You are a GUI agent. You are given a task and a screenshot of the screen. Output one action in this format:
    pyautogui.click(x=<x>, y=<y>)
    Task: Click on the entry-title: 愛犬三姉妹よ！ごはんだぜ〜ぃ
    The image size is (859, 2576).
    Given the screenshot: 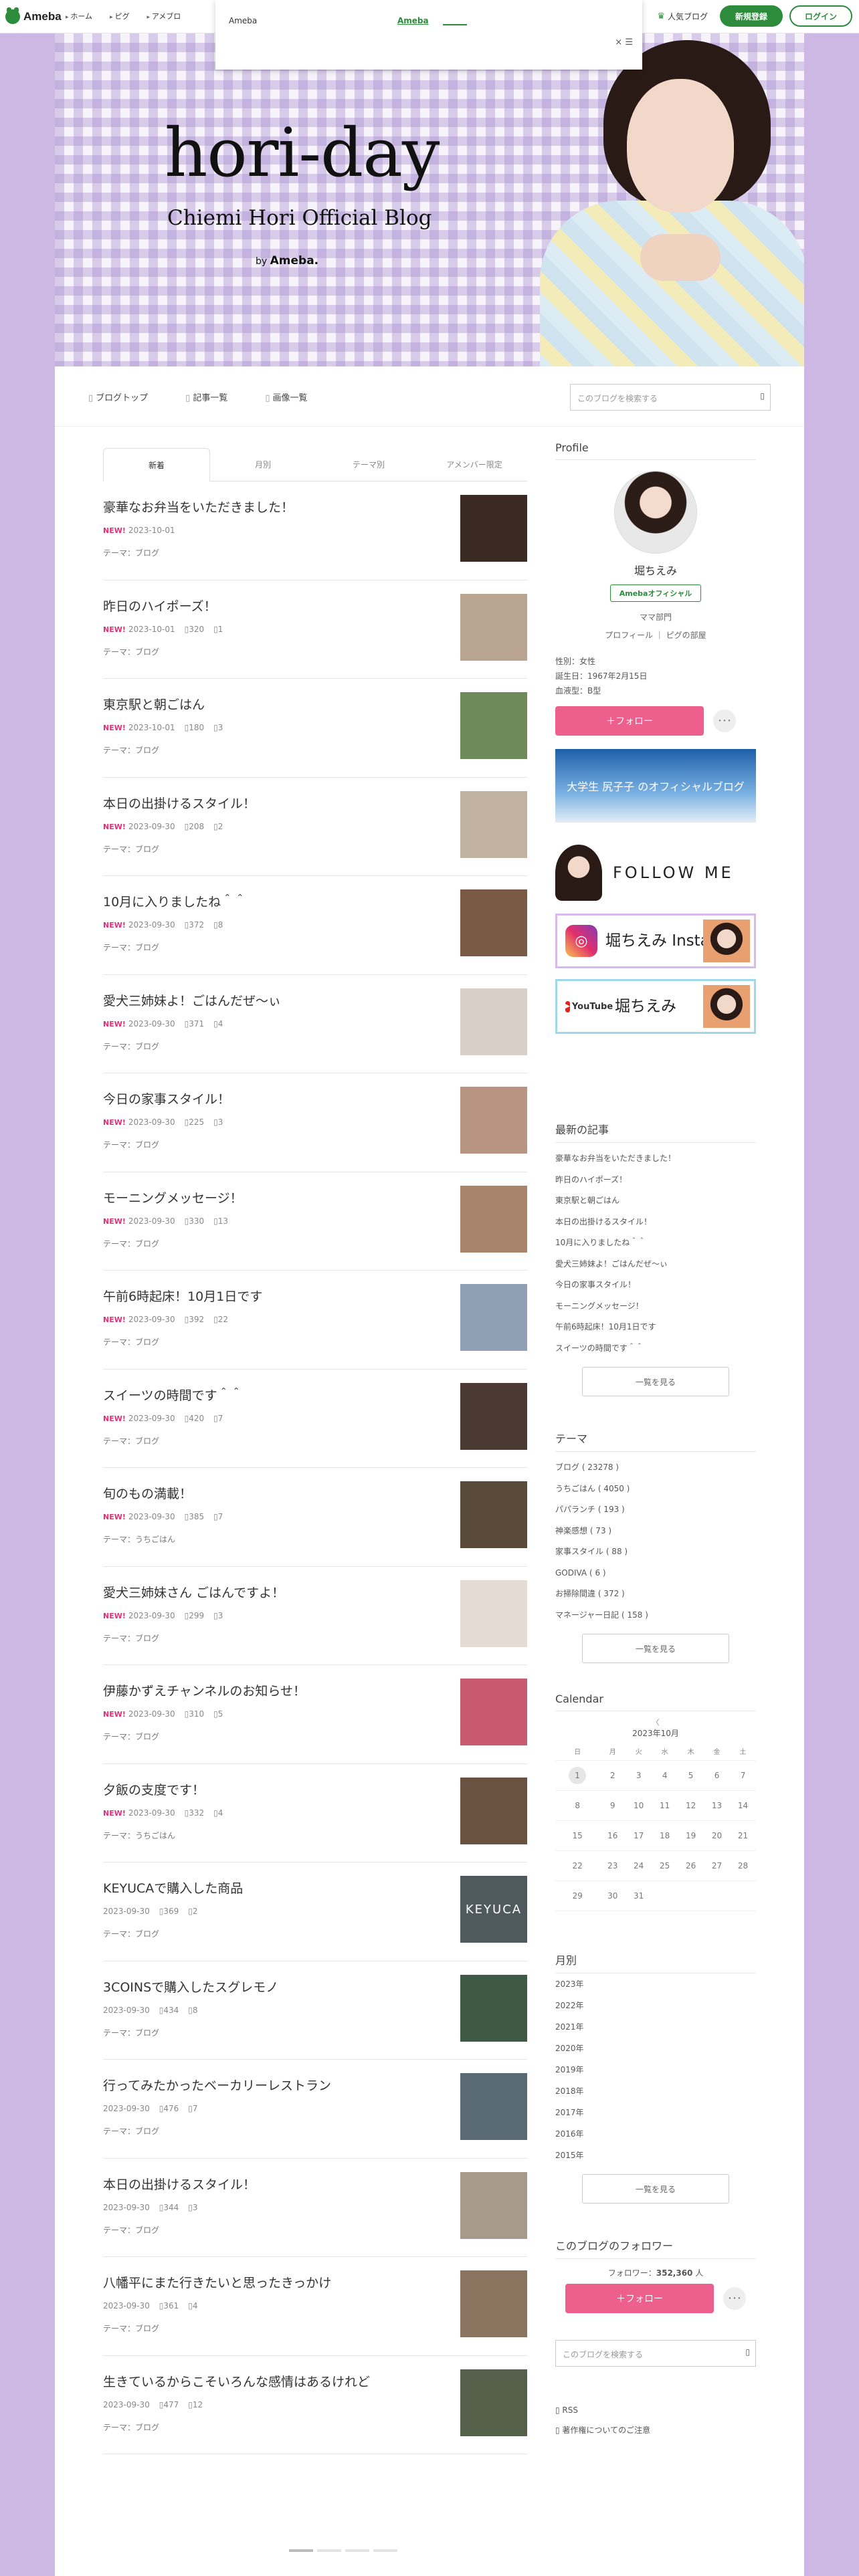 What is the action you would take?
    pyautogui.click(x=192, y=1000)
    